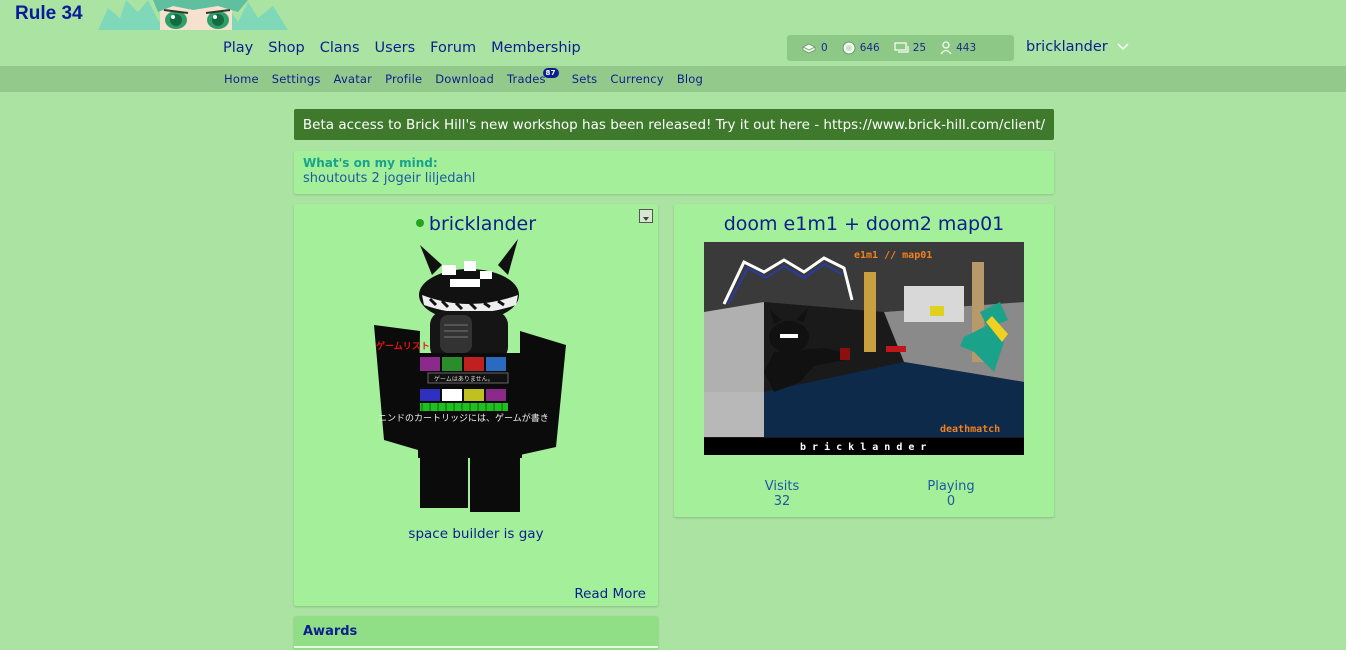  I want to click on svg-text: ニンドのカートリッジには、ゲームが書き, so click(463, 418).